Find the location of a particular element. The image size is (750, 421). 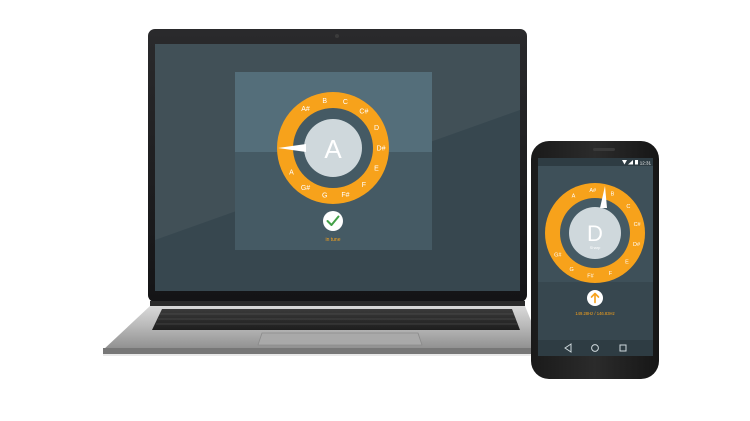

keyboard is located at coordinates (336, 319).